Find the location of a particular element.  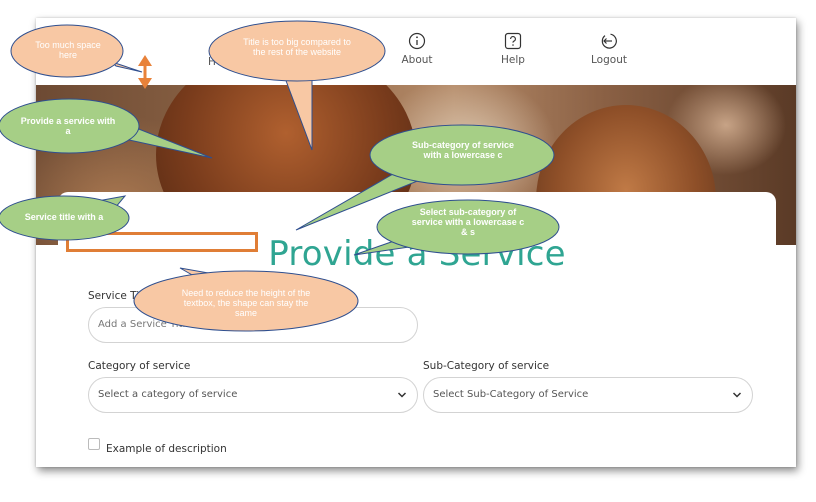

callout-text-service-title: Service title with a is located at coordinates (64, 217).